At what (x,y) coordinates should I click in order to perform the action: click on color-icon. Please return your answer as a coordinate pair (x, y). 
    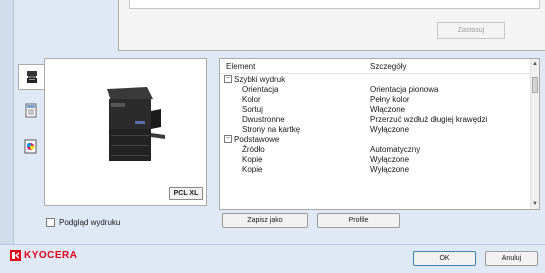
    Looking at the image, I should click on (30, 146).